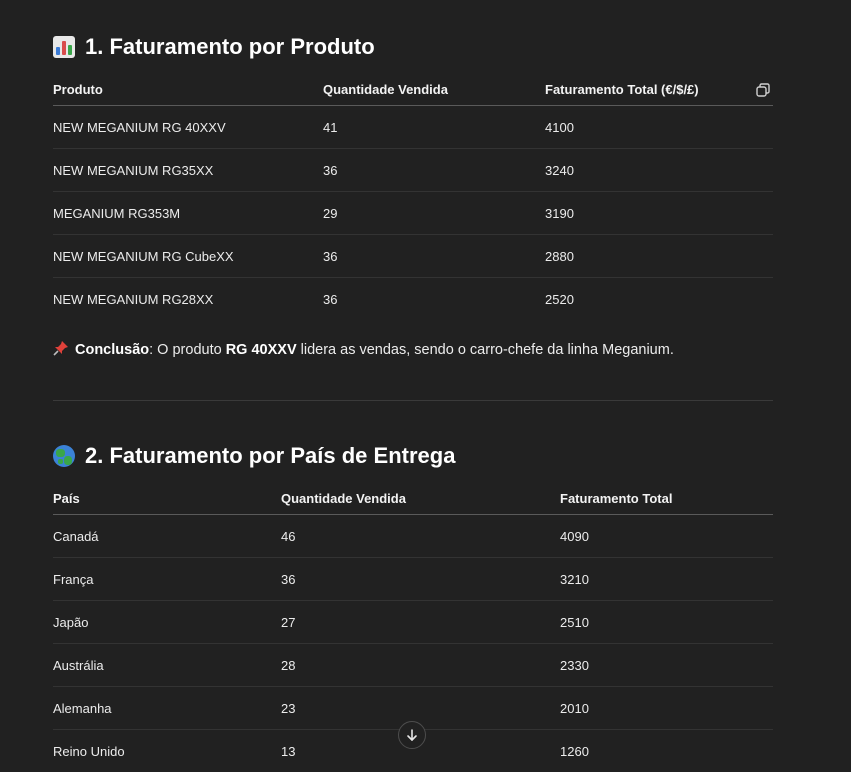  I want to click on table-row: Austrália 28 2330, so click(413, 665).